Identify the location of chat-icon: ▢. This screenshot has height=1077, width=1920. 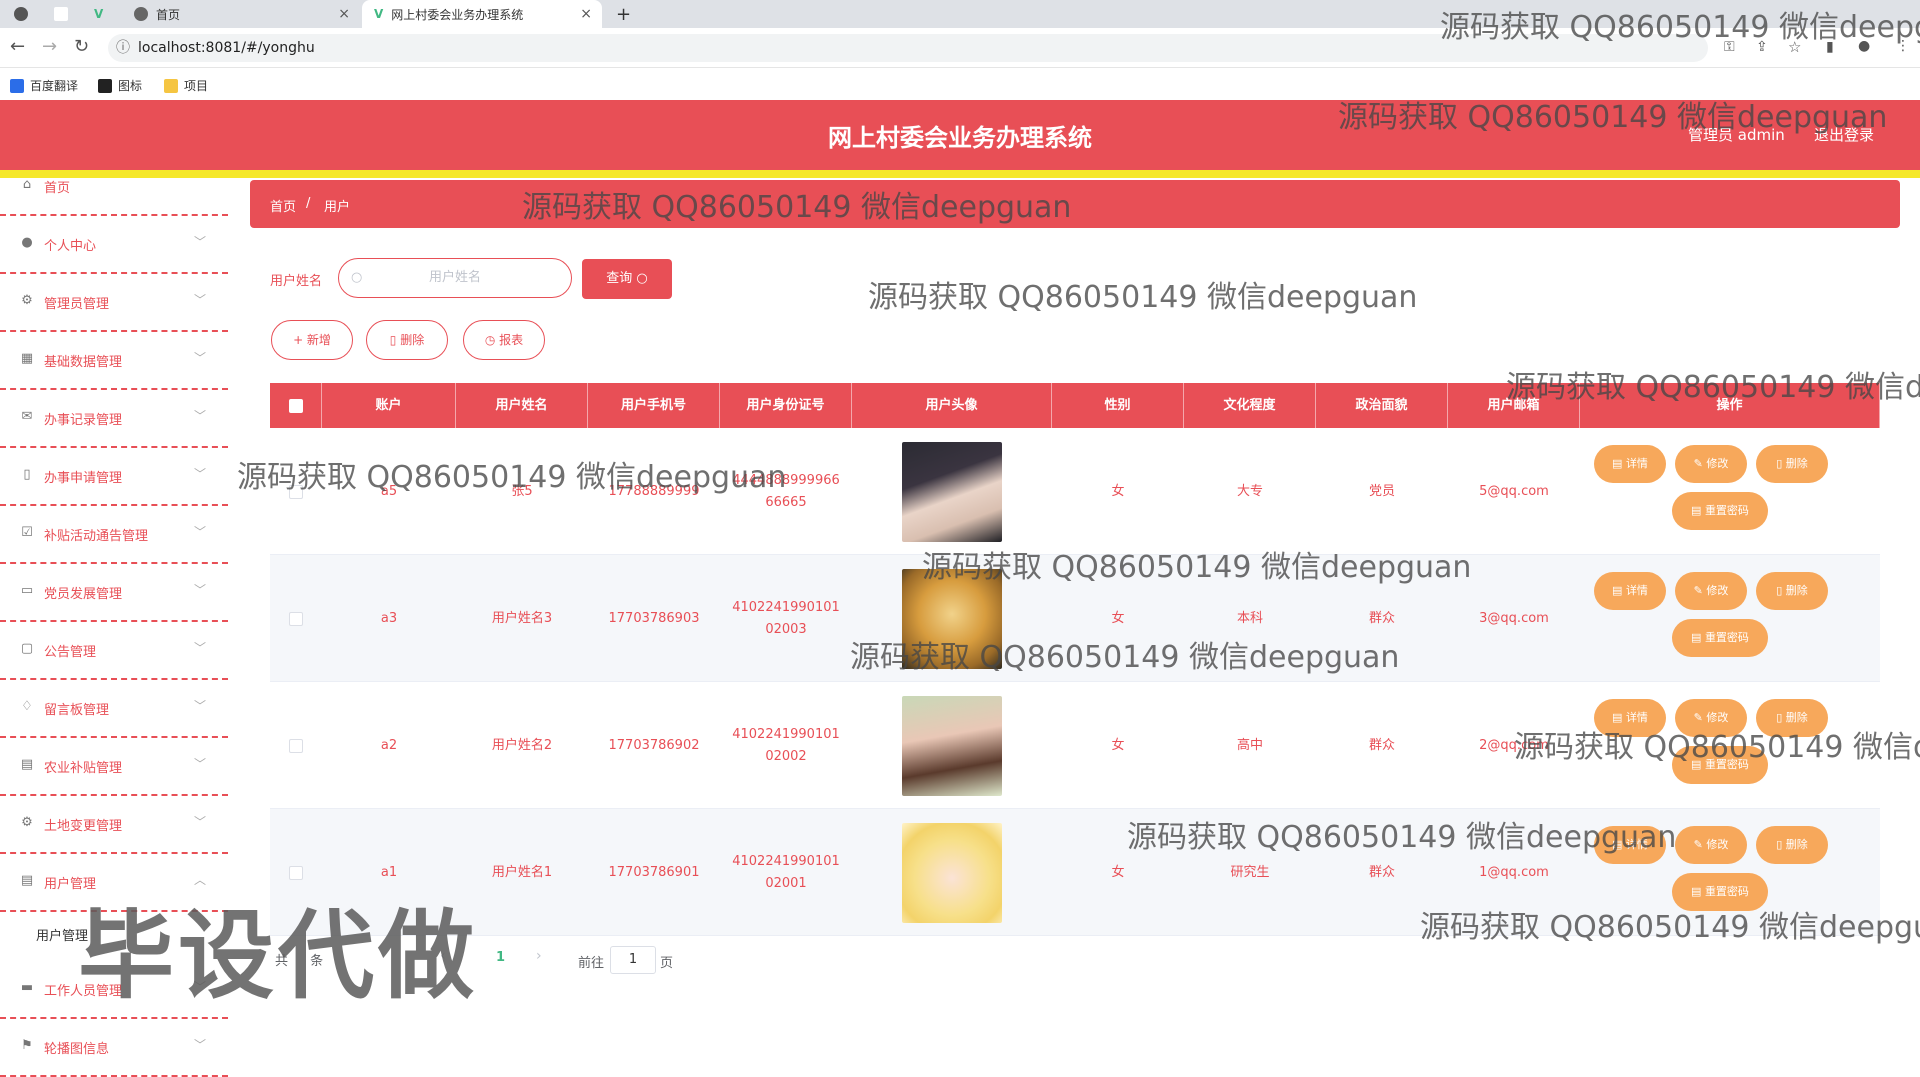
(27, 648).